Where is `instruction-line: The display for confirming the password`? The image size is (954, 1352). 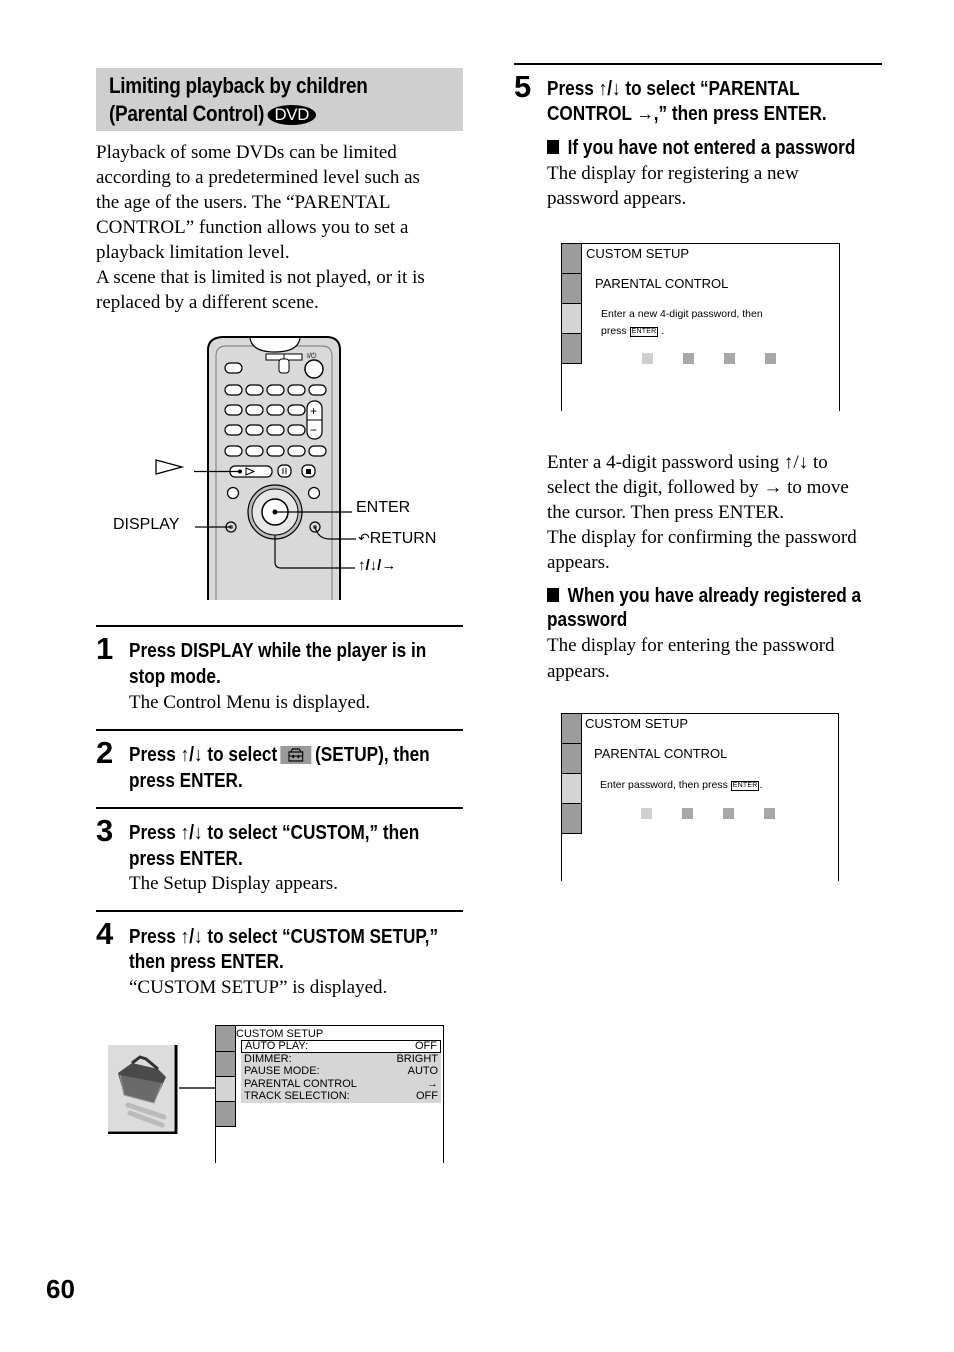 instruction-line: The display for confirming the password is located at coordinates (702, 537).